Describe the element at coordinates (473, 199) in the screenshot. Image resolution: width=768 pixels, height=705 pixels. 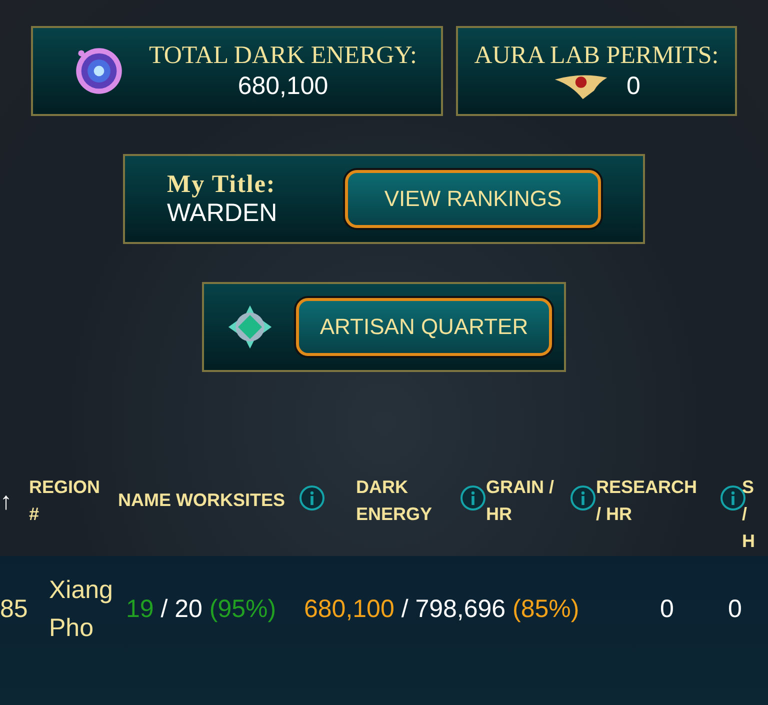
I see `view-rankings-button: VIEW RANKINGS` at that location.